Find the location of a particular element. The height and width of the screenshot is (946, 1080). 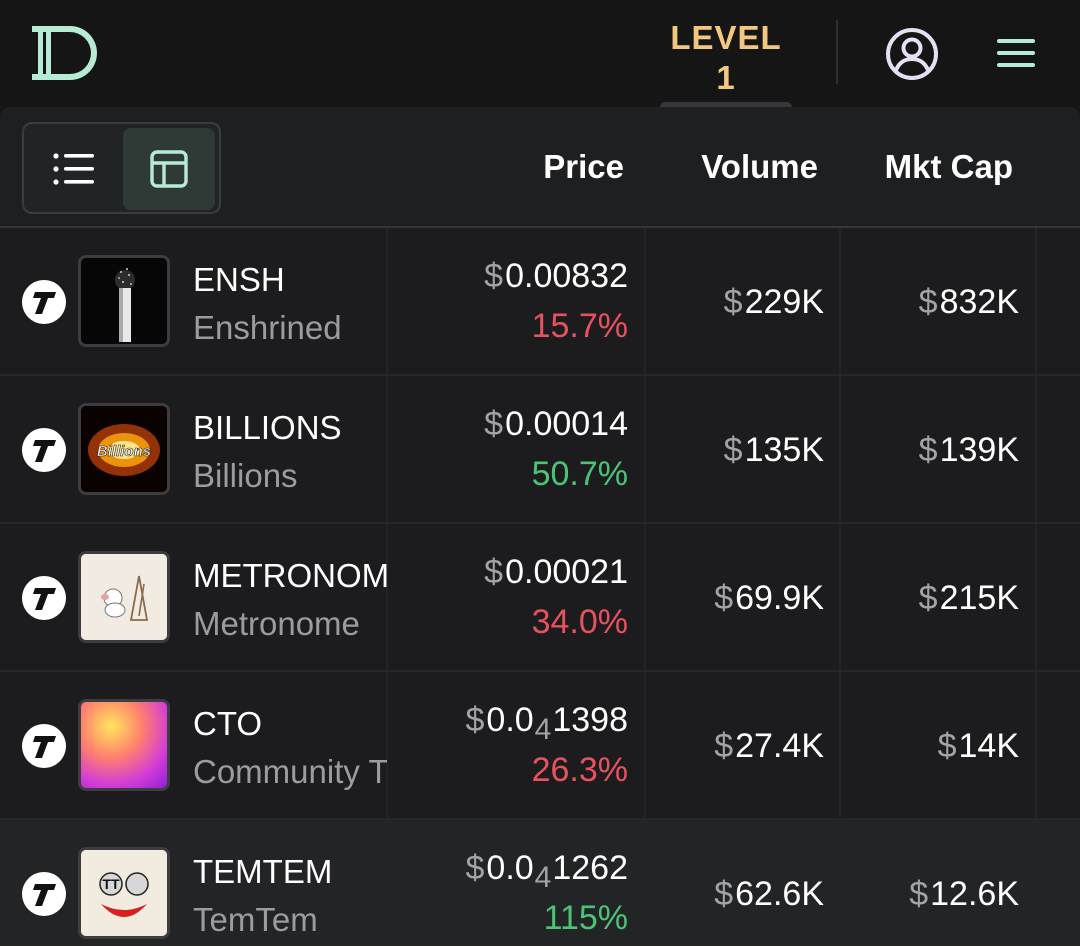

token-mkt-cap: $139K is located at coordinates (930, 450).